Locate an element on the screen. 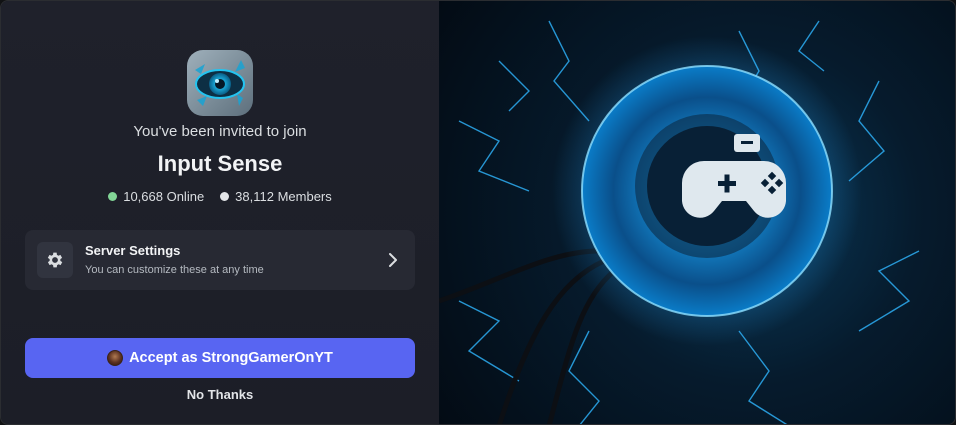 Image resolution: width=956 pixels, height=425 pixels. member-count: 38,112 Members is located at coordinates (283, 196).